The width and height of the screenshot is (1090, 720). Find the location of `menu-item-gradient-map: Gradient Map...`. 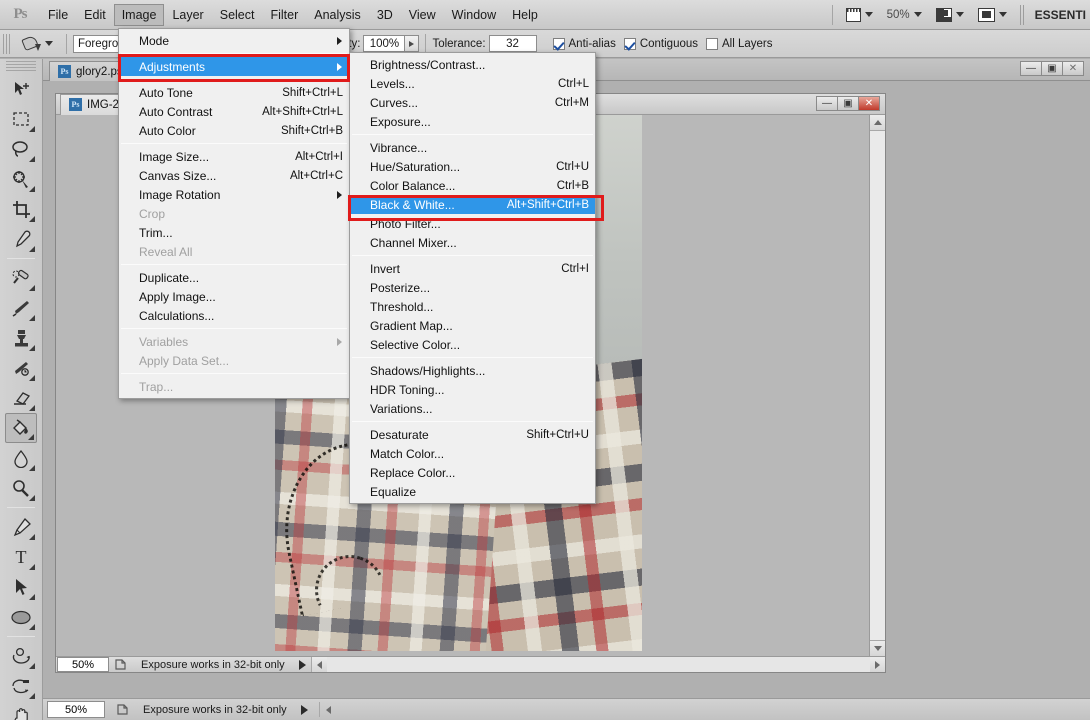

menu-item-gradient-map: Gradient Map... is located at coordinates (472, 325).